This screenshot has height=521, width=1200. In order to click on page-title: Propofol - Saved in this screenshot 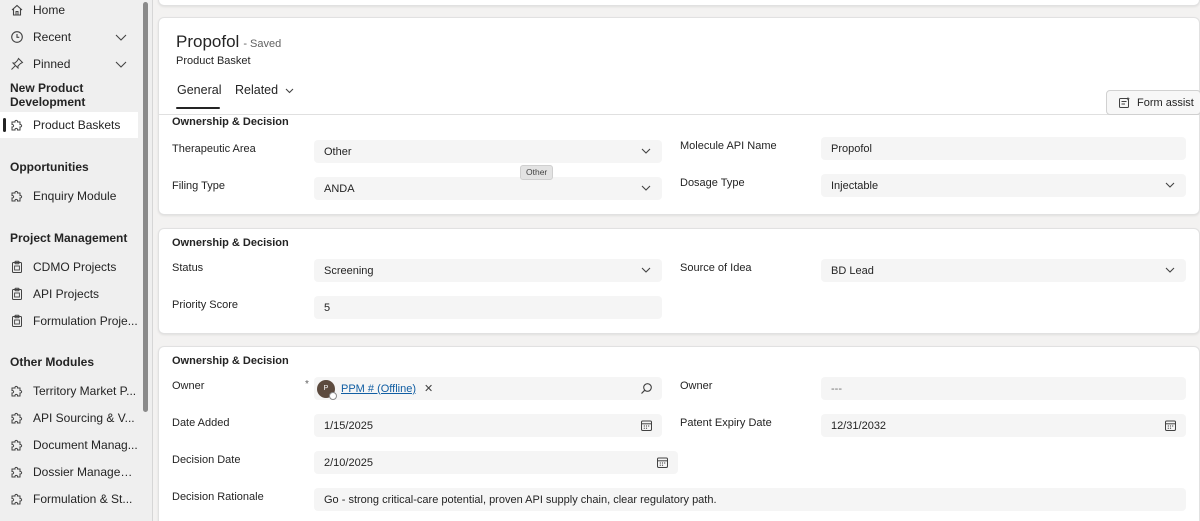, I will do `click(228, 42)`.